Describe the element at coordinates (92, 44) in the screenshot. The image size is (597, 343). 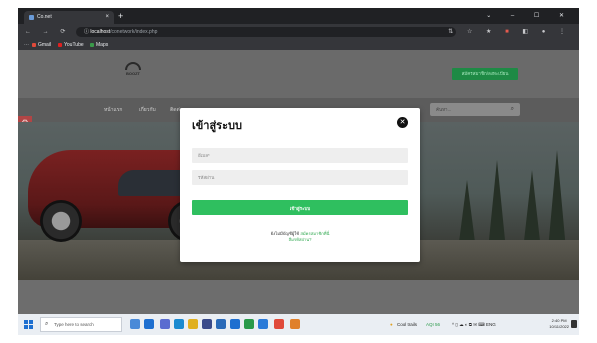
I see `maps-icon` at that location.